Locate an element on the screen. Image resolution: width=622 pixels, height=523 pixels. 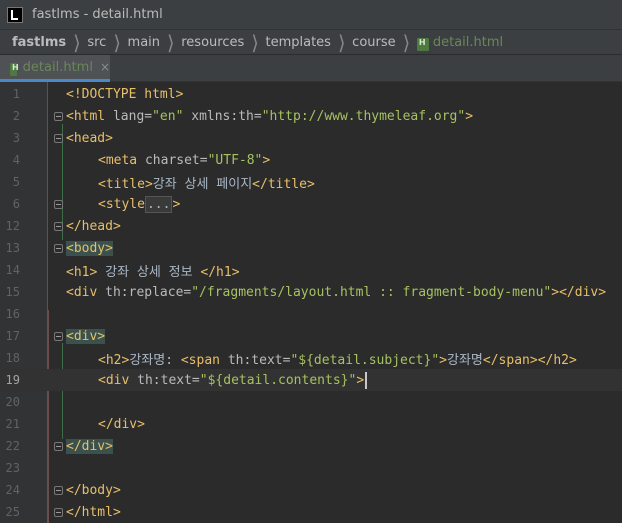
code-line: 12 </head> is located at coordinates (311, 226).